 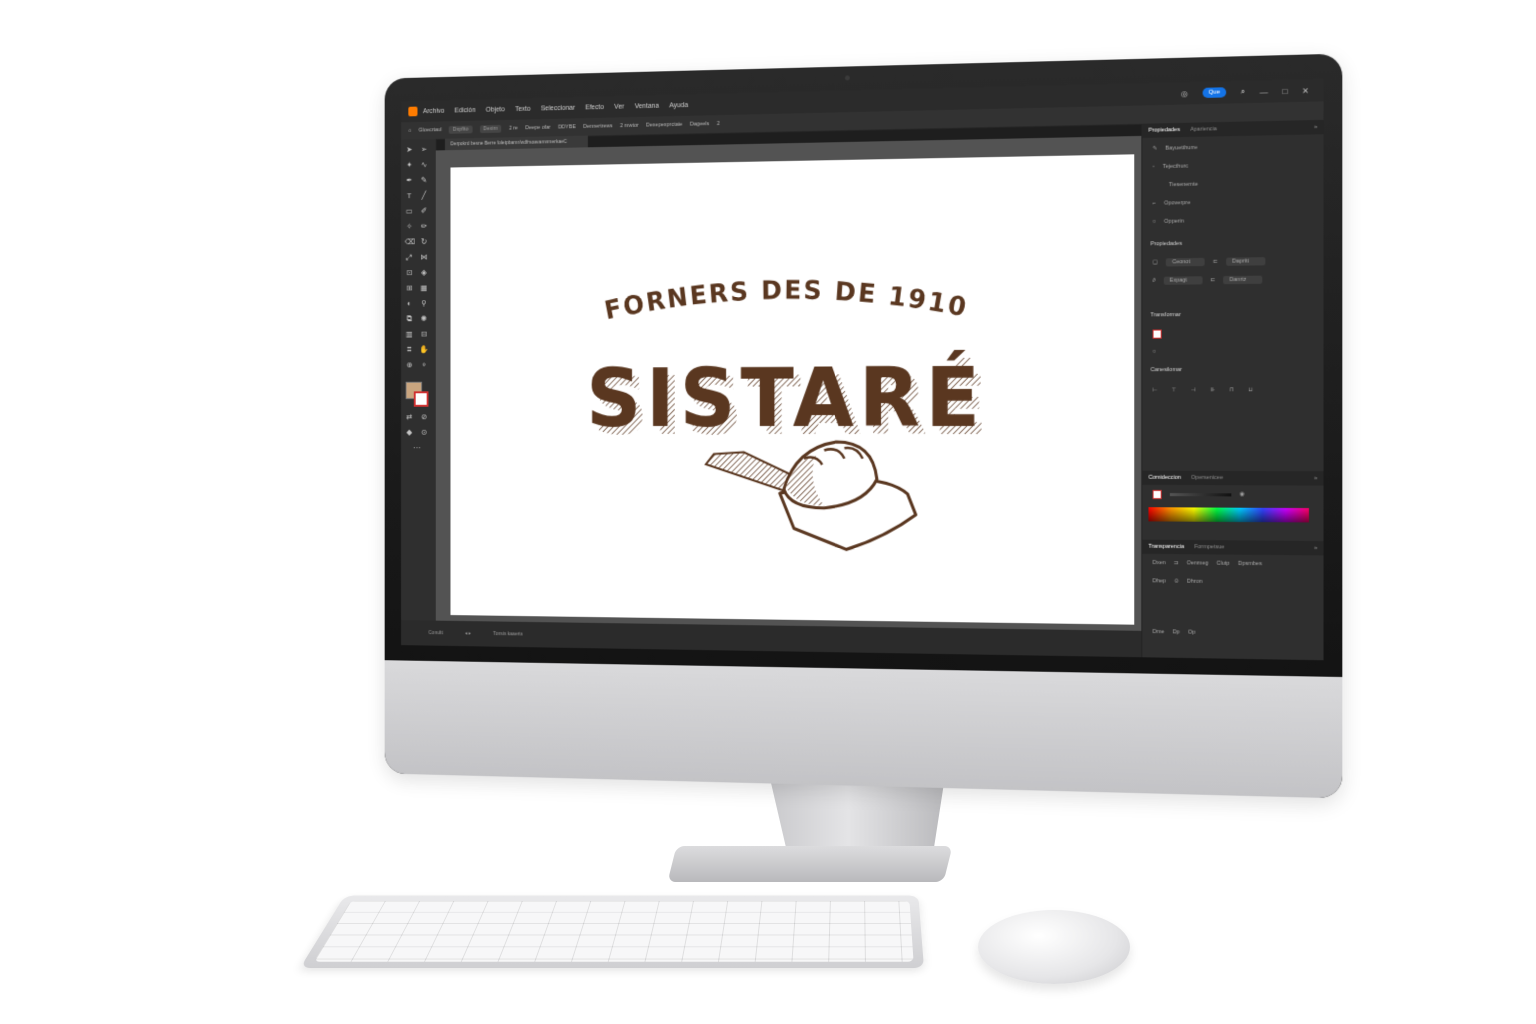 What do you see at coordinates (409, 319) in the screenshot?
I see `blend-tool-icon: ⧉` at bounding box center [409, 319].